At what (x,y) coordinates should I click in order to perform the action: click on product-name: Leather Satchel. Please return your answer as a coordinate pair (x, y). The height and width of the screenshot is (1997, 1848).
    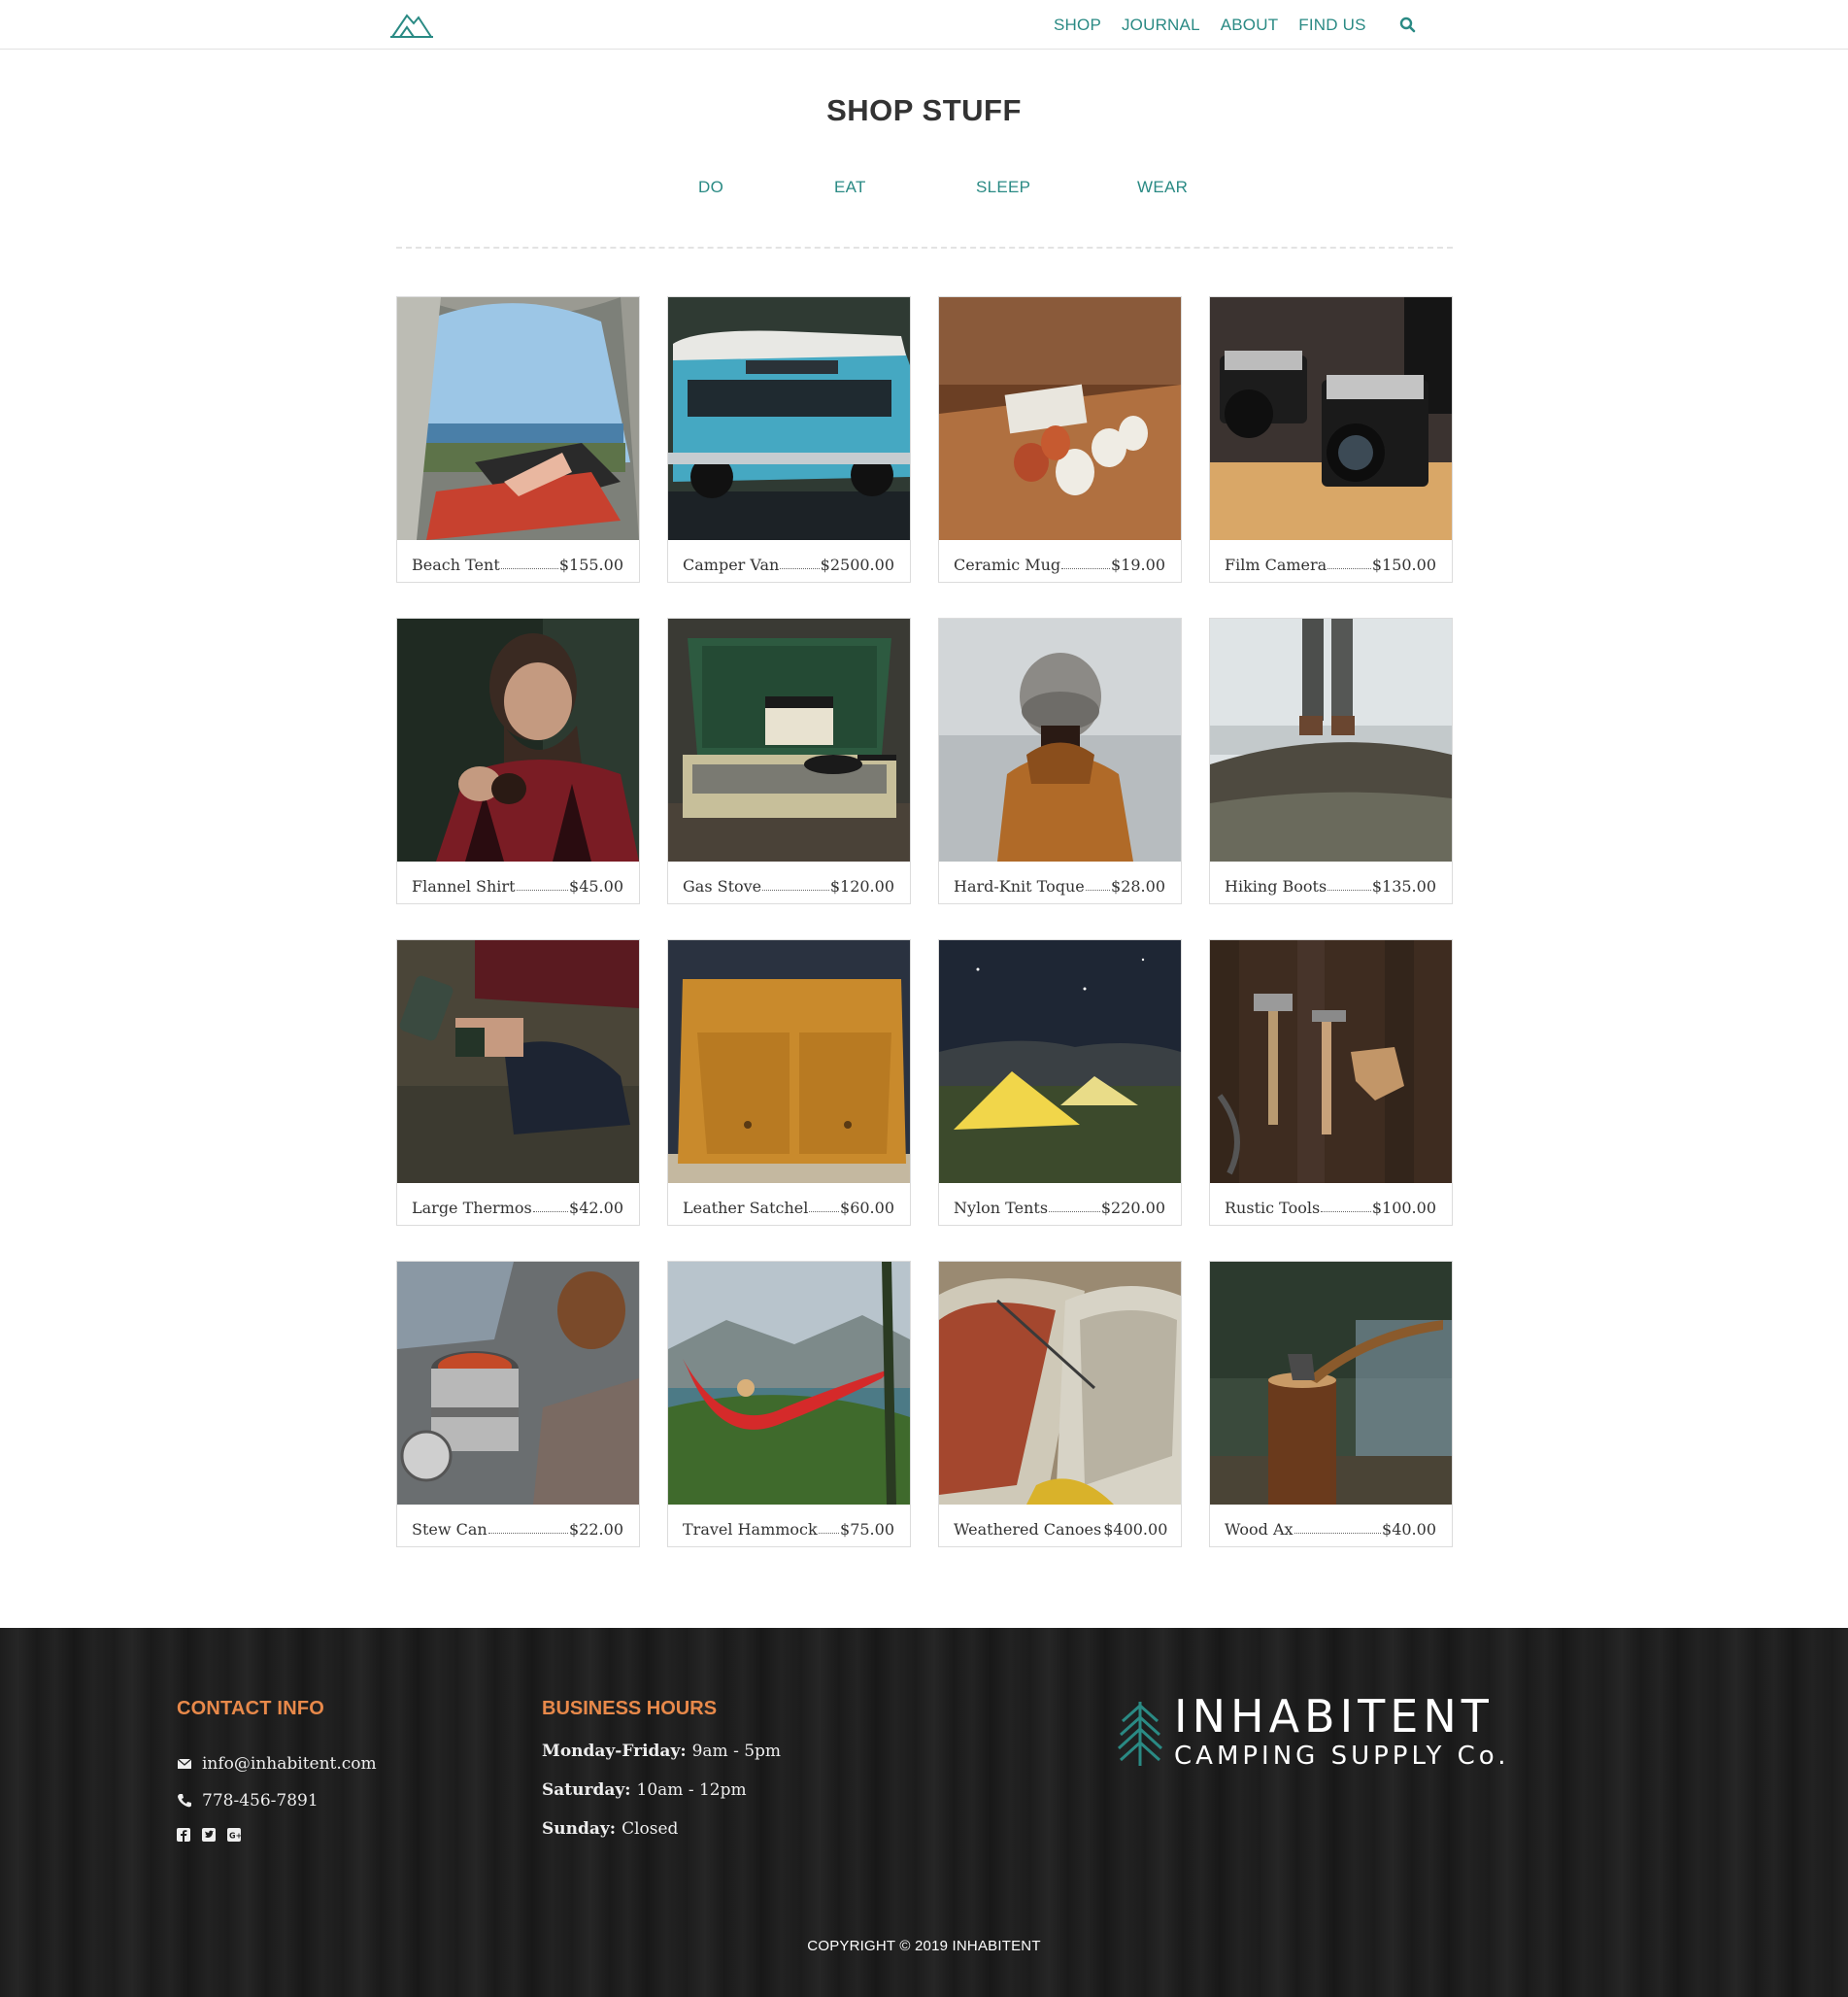
    Looking at the image, I should click on (746, 1208).